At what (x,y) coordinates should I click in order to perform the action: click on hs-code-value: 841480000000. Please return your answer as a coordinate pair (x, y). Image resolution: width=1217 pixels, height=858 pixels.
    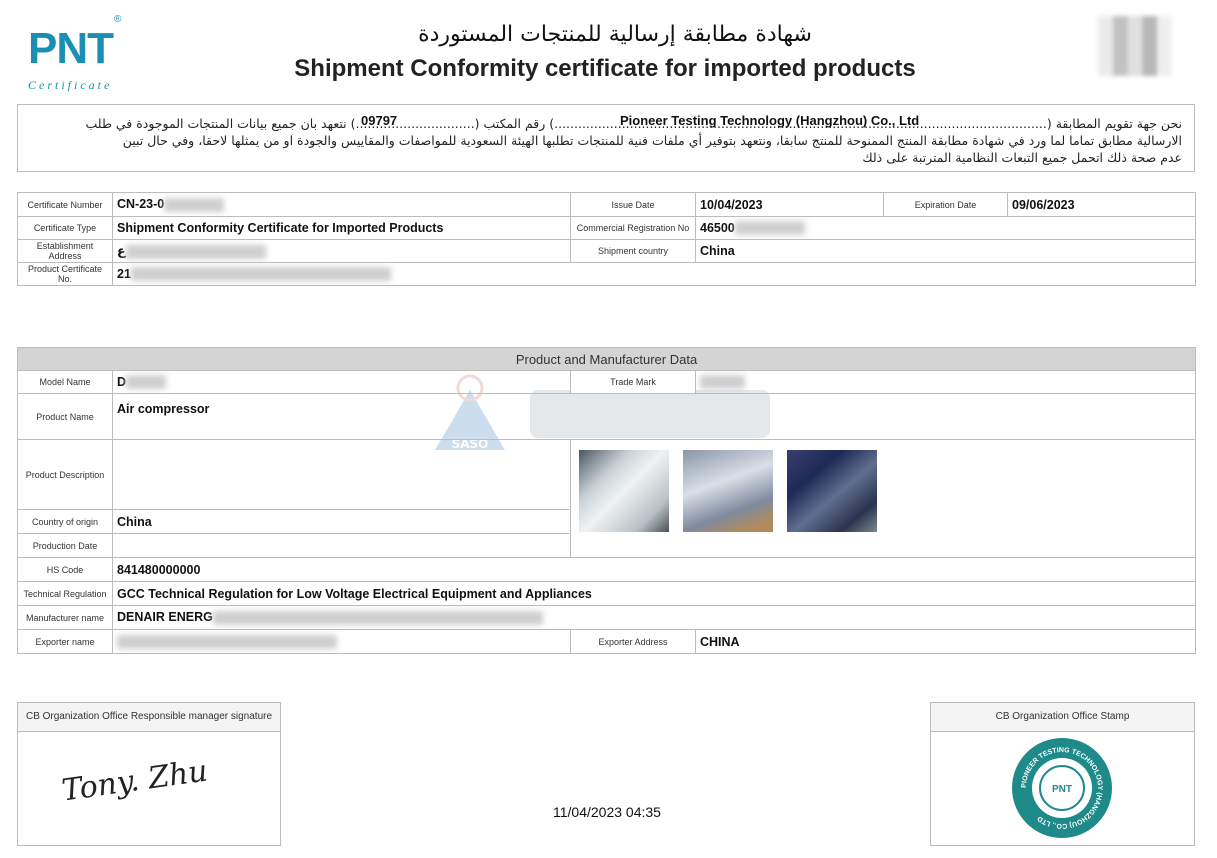
    Looking at the image, I should click on (654, 569).